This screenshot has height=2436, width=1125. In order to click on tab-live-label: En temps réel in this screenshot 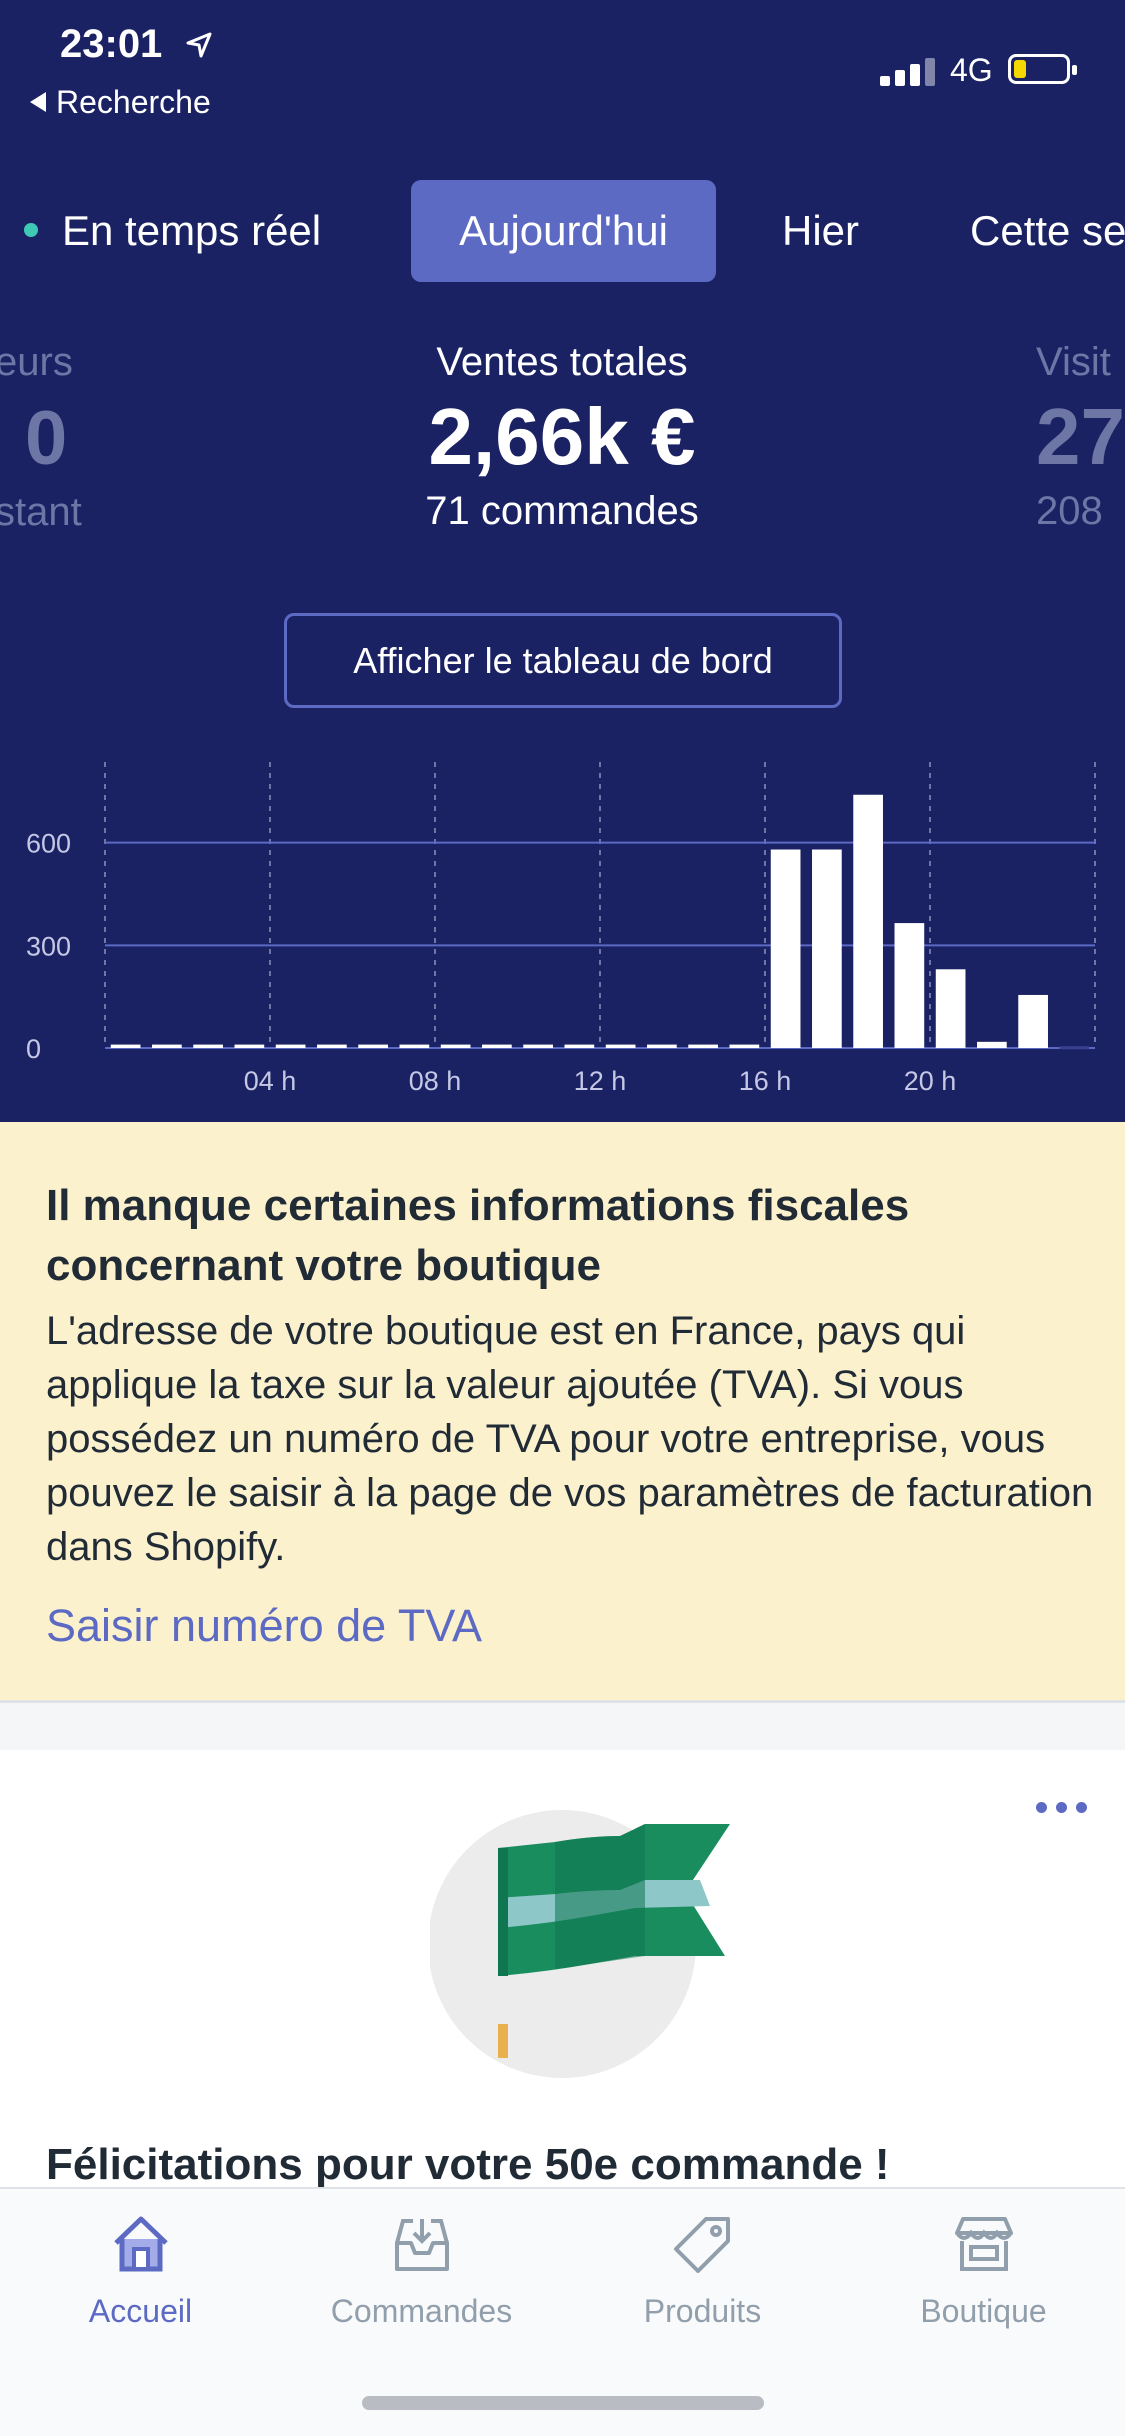, I will do `click(192, 230)`.